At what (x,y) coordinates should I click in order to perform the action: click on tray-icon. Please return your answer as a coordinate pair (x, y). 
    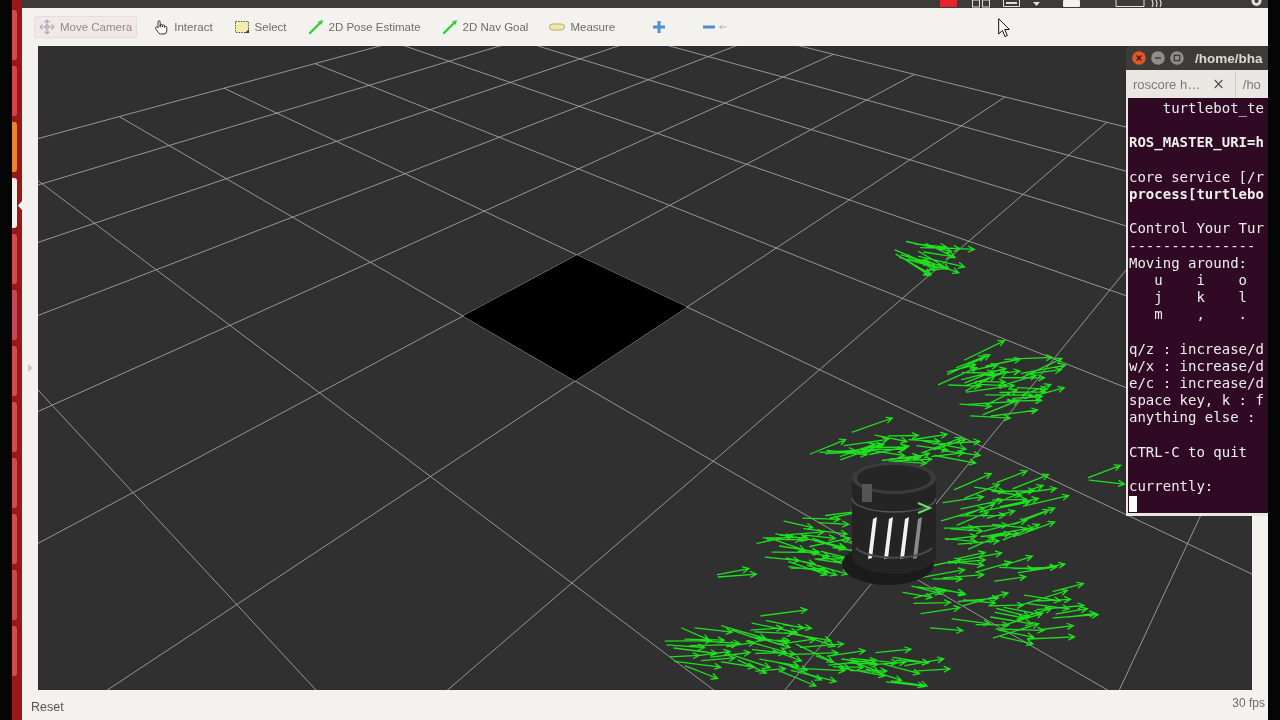
    Looking at the image, I should click on (1011, 4).